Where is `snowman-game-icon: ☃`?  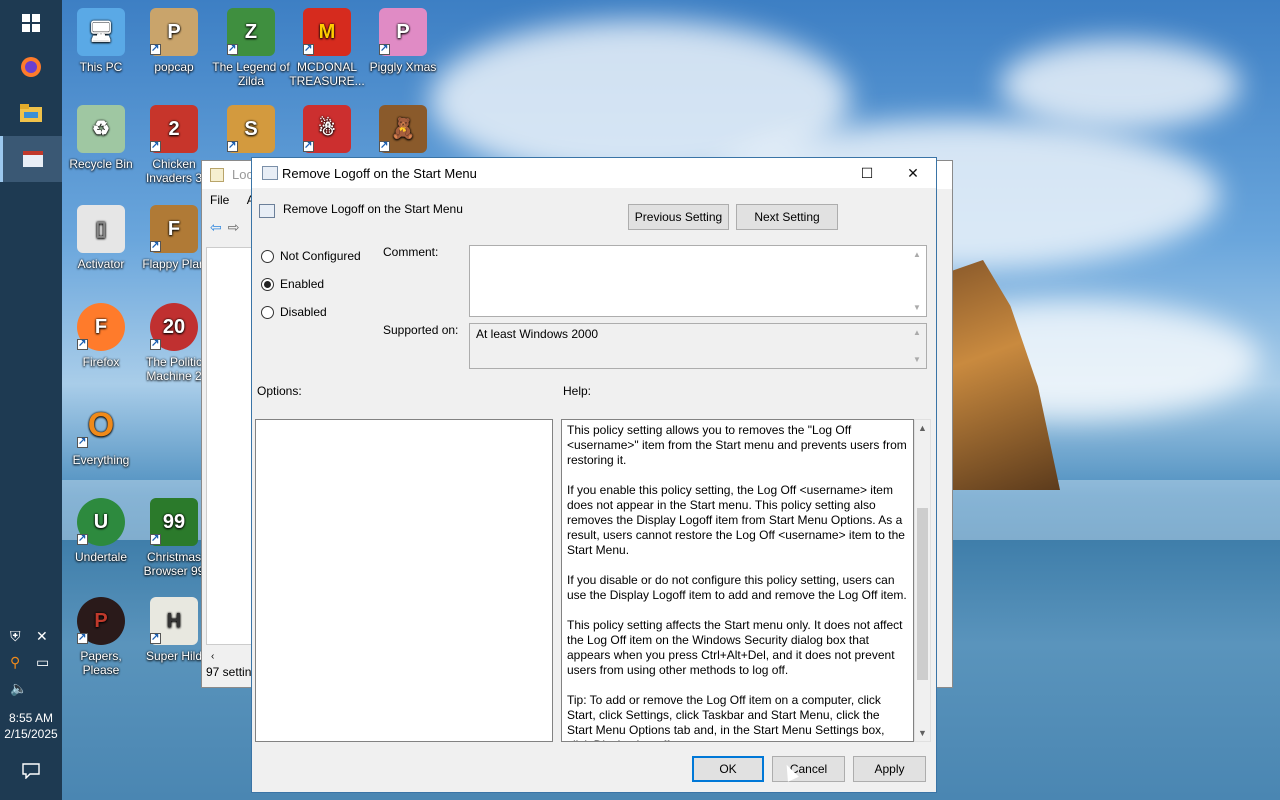 snowman-game-icon: ☃ is located at coordinates (327, 129).